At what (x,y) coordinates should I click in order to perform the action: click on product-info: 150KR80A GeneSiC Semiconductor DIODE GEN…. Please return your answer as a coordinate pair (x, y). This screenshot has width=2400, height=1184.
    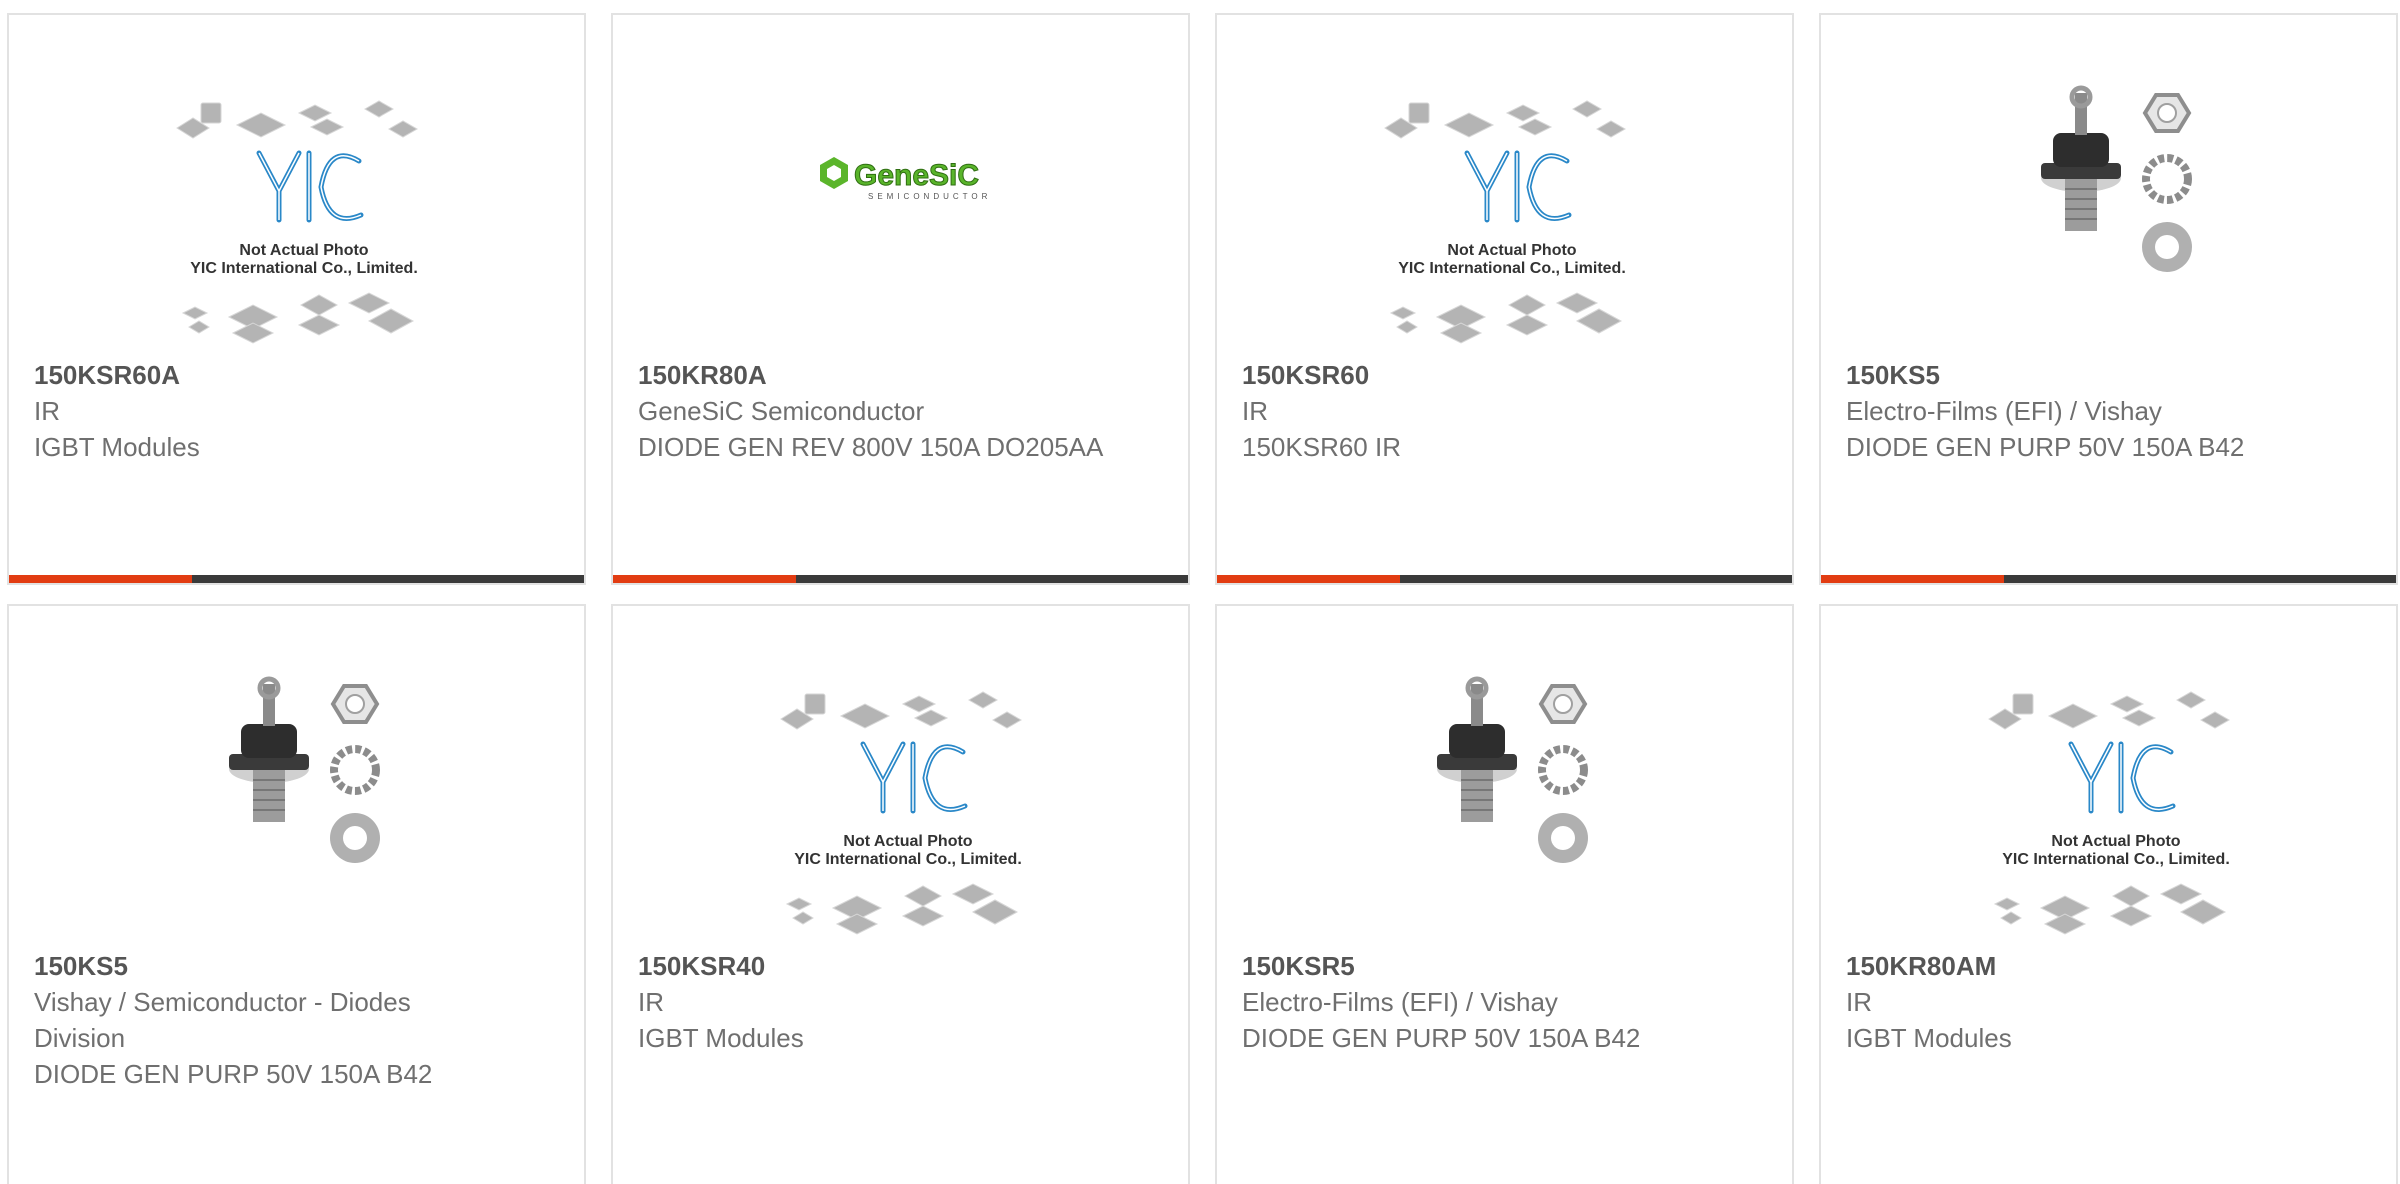
    Looking at the image, I should click on (903, 411).